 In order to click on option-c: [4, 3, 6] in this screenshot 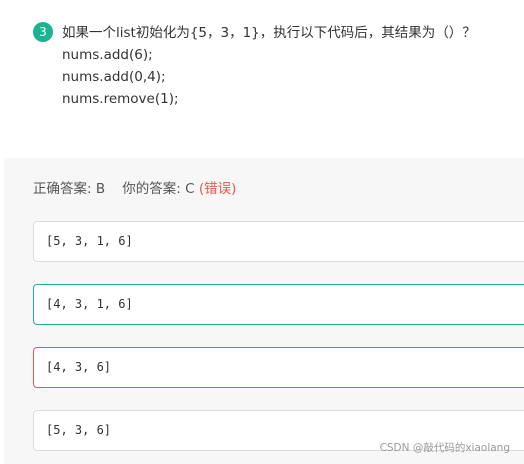, I will do `click(278, 367)`.